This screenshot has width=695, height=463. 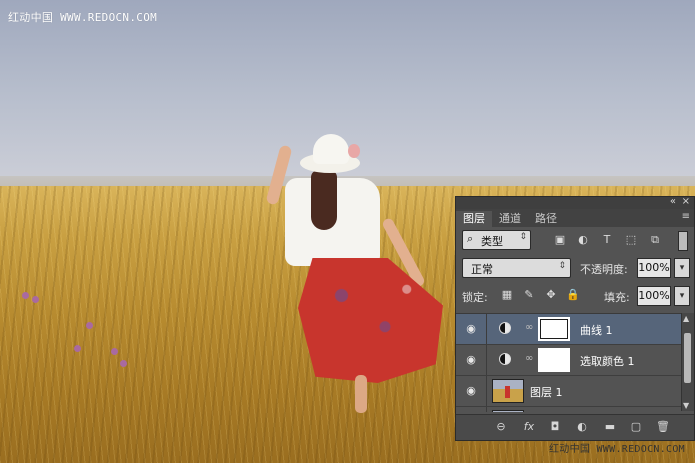 What do you see at coordinates (575, 269) in the screenshot?
I see `blend-row: 正常 ⇕ 不透明度: 100% ▾` at bounding box center [575, 269].